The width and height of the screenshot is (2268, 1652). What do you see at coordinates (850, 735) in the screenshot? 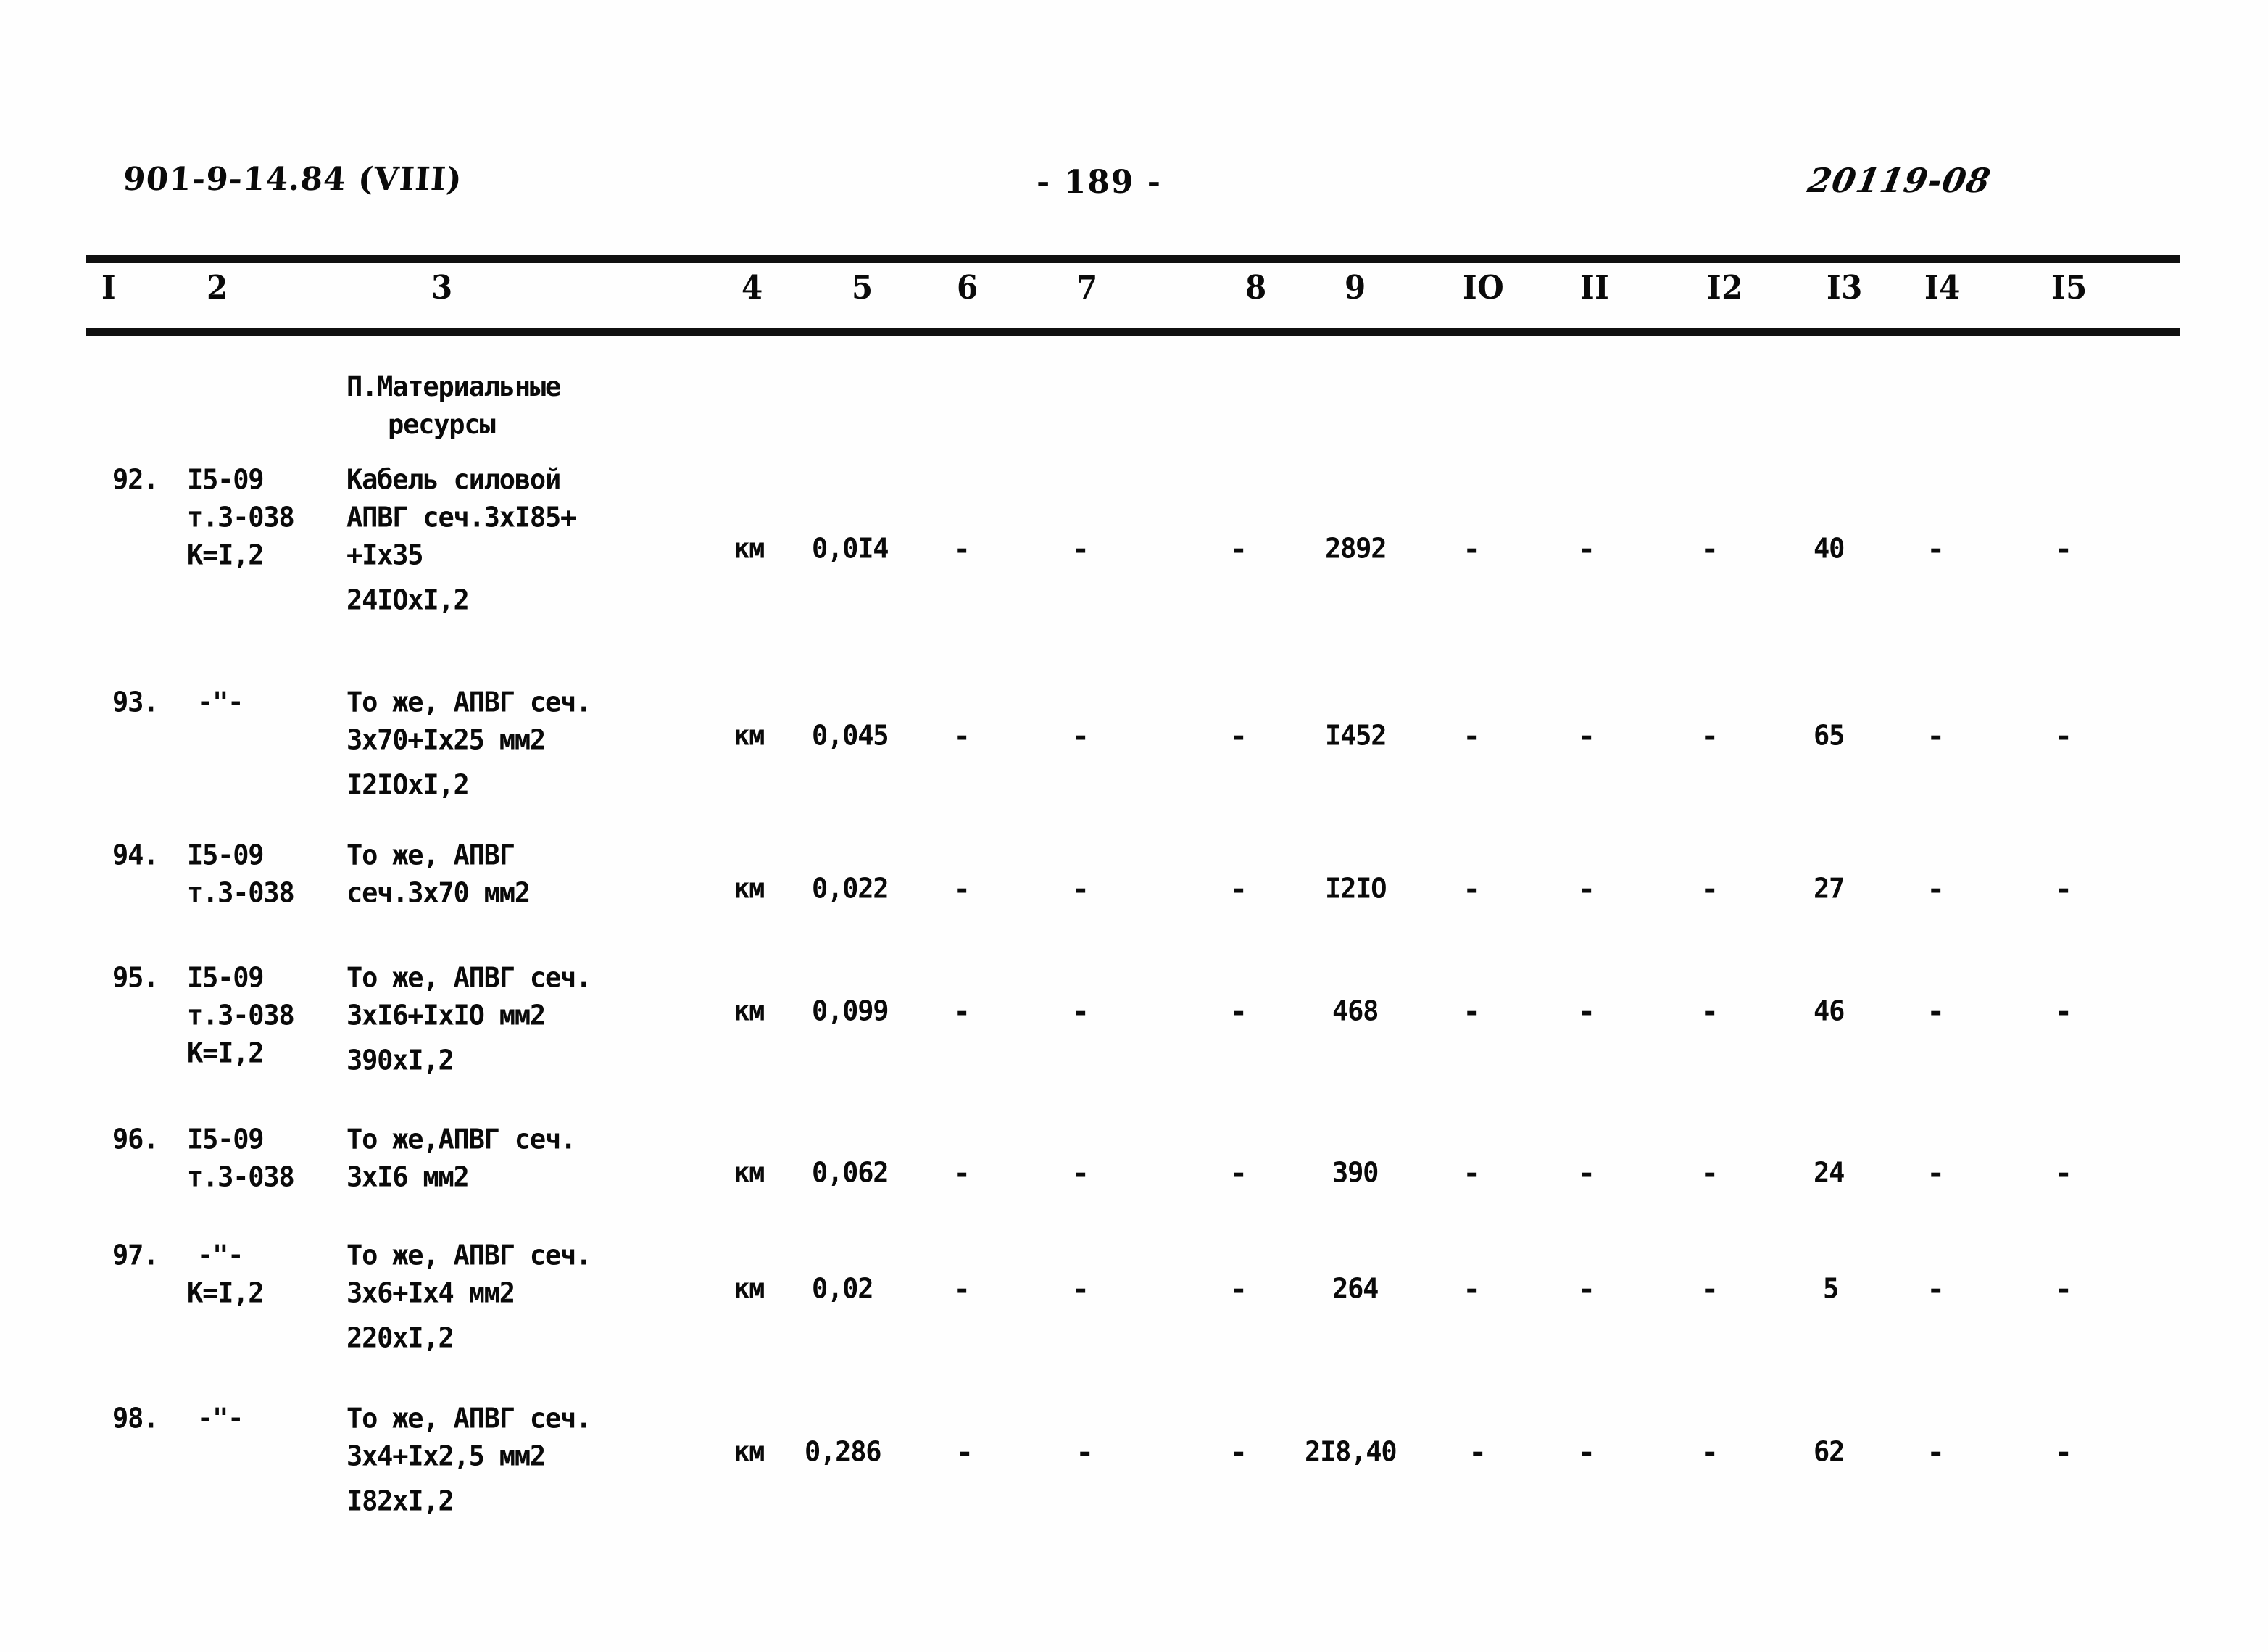
I see `row-value-col5: 0,045` at bounding box center [850, 735].